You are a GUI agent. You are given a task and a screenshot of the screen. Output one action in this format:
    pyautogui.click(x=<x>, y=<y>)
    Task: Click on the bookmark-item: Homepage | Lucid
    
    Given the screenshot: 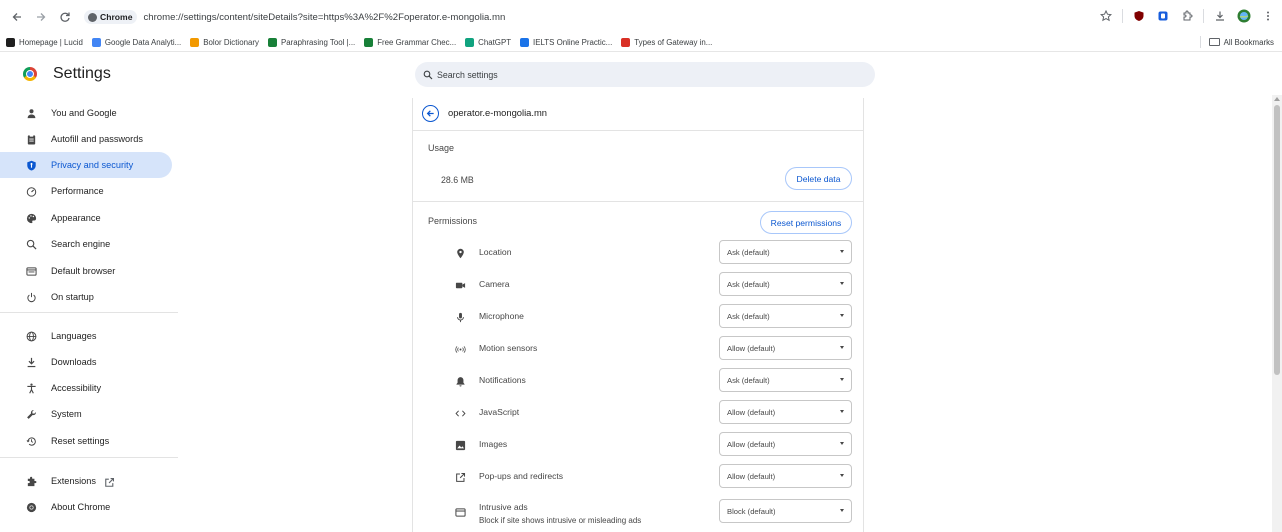 What is the action you would take?
    pyautogui.click(x=44, y=42)
    